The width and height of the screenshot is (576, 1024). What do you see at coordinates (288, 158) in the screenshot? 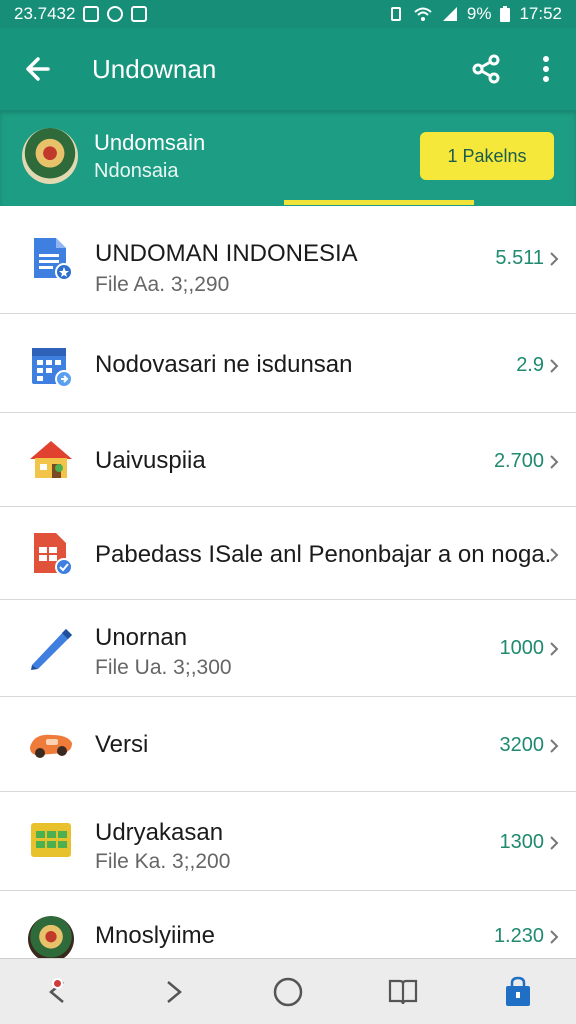
I see `header-card: Undomsain Ndonsaia 1 Pakelns` at bounding box center [288, 158].